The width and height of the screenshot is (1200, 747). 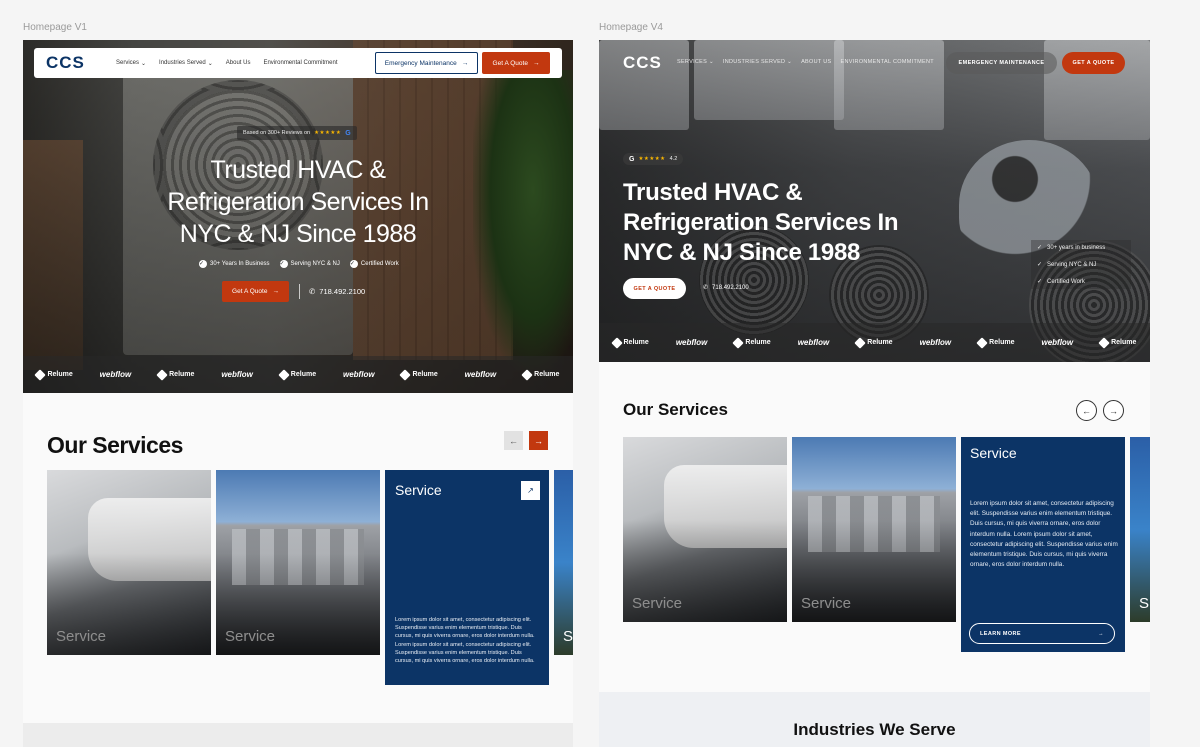 What do you see at coordinates (277, 133) in the screenshot?
I see `review-text: Based on 300+ Reviews on` at bounding box center [277, 133].